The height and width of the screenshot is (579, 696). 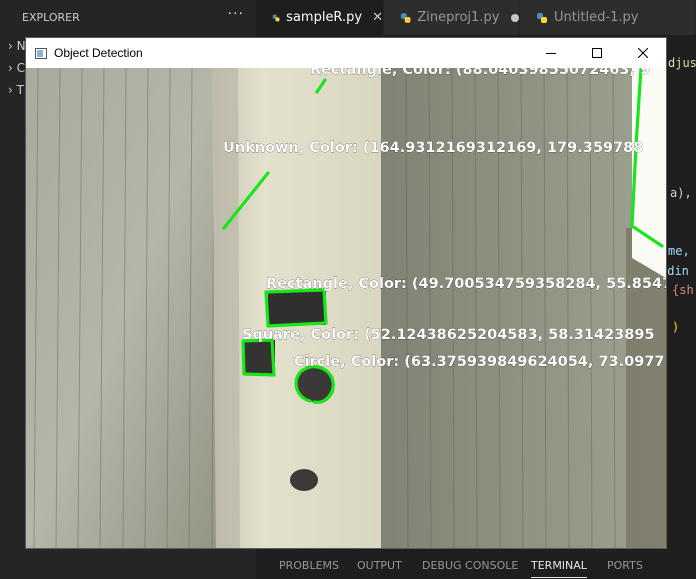 What do you see at coordinates (458, 17) in the screenshot?
I see `tab-label: Zineproj1.py` at bounding box center [458, 17].